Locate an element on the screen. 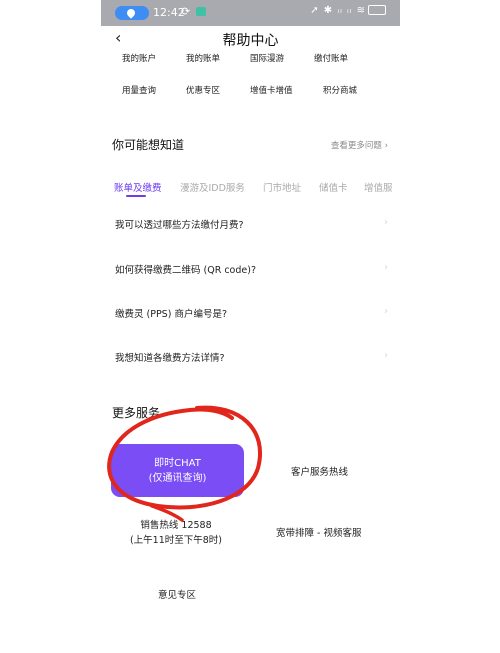 This screenshot has height=653, width=500. live-chat-label: 即时CHAT is located at coordinates (177, 463).